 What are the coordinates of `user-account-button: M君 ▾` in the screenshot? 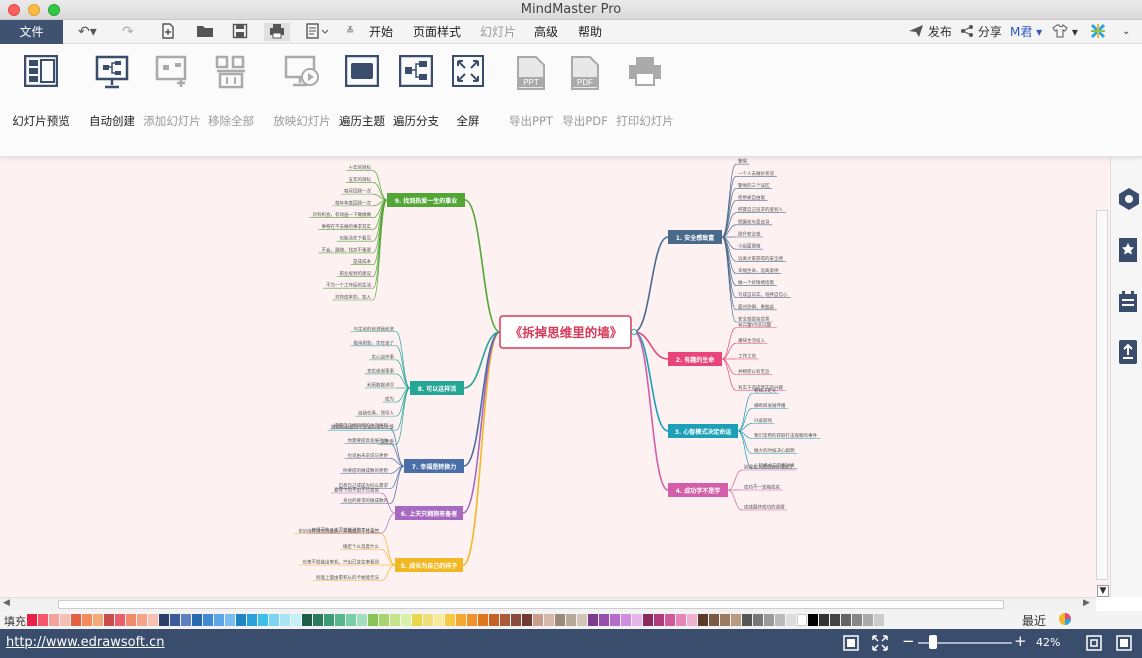 It's located at (1026, 32).